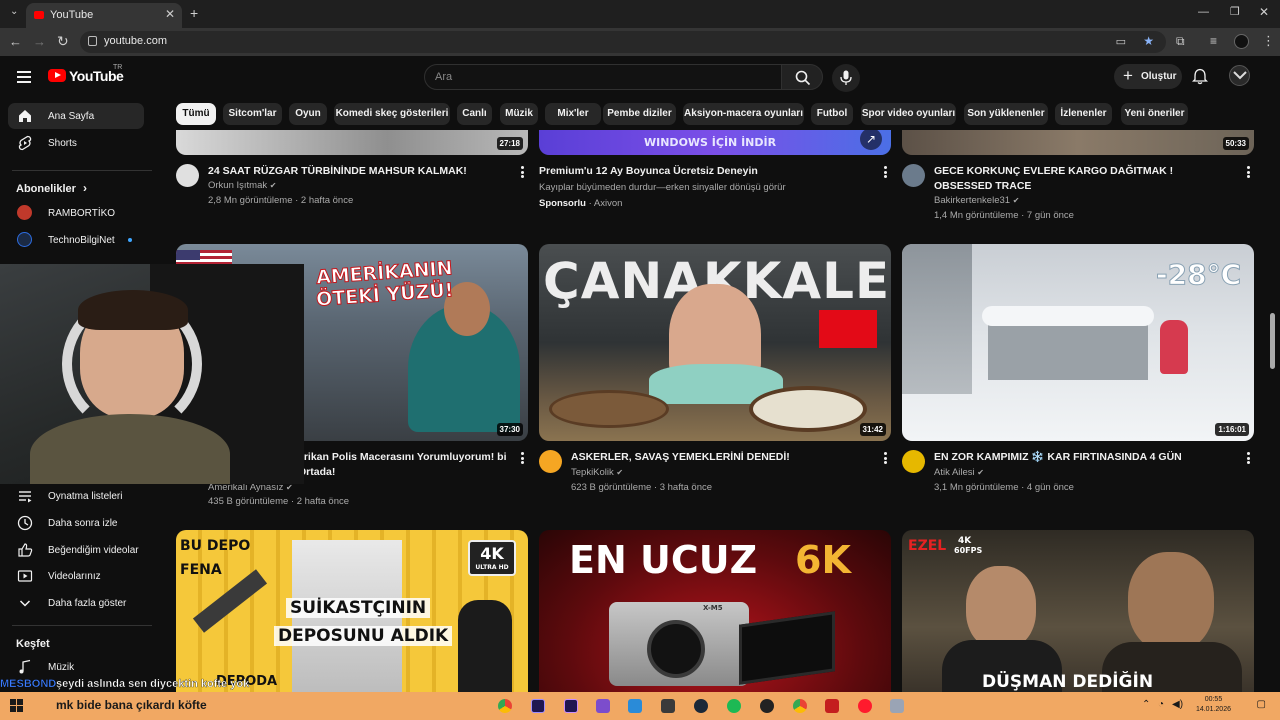 This screenshot has width=1280, height=720. I want to click on sidebar-item-subscription: TechnoBilgiNet, so click(76, 240).